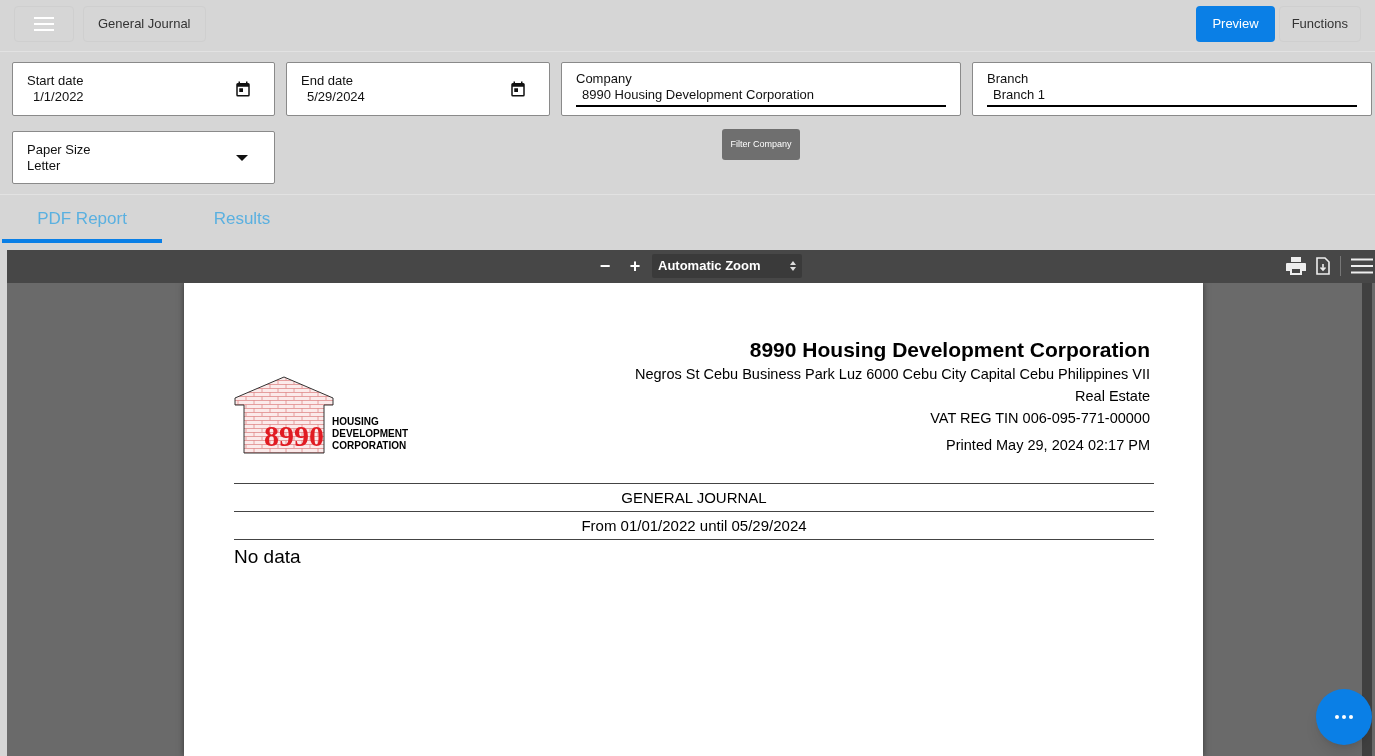 This screenshot has width=1375, height=756. What do you see at coordinates (1235, 24) in the screenshot?
I see `primary-button: Preview` at bounding box center [1235, 24].